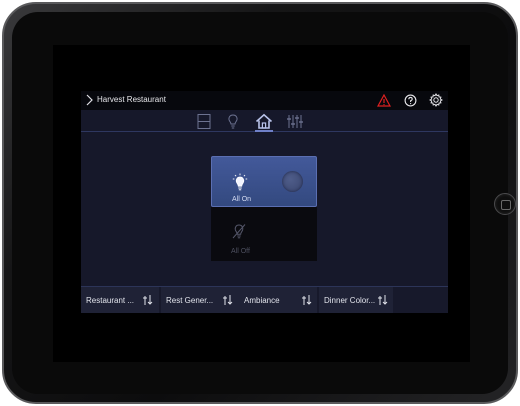 The image size is (520, 406). I want to click on sliders-icon, so click(295, 121).